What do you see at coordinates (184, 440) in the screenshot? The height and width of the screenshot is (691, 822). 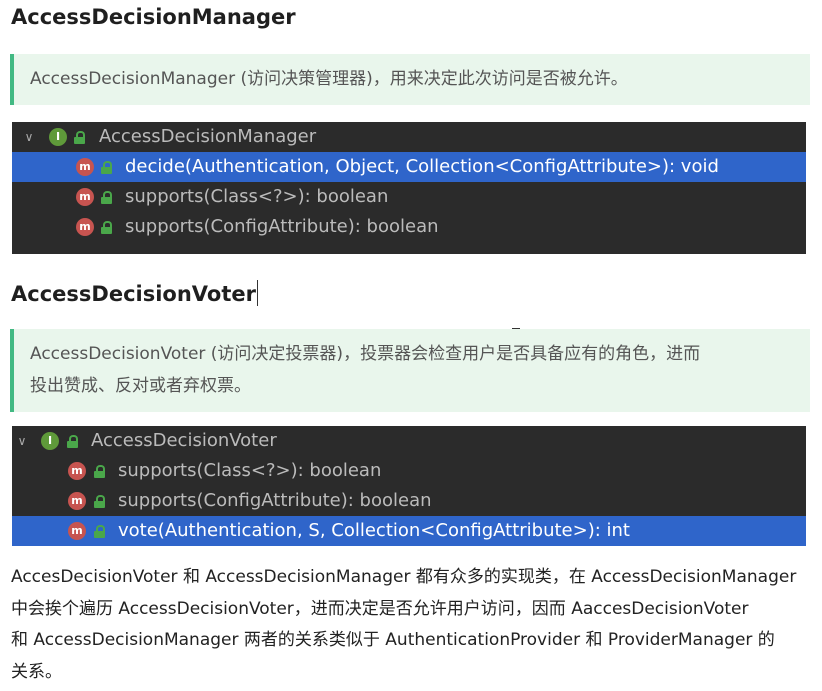 I see `tree-root-label: AccessDecisionVoter` at bounding box center [184, 440].